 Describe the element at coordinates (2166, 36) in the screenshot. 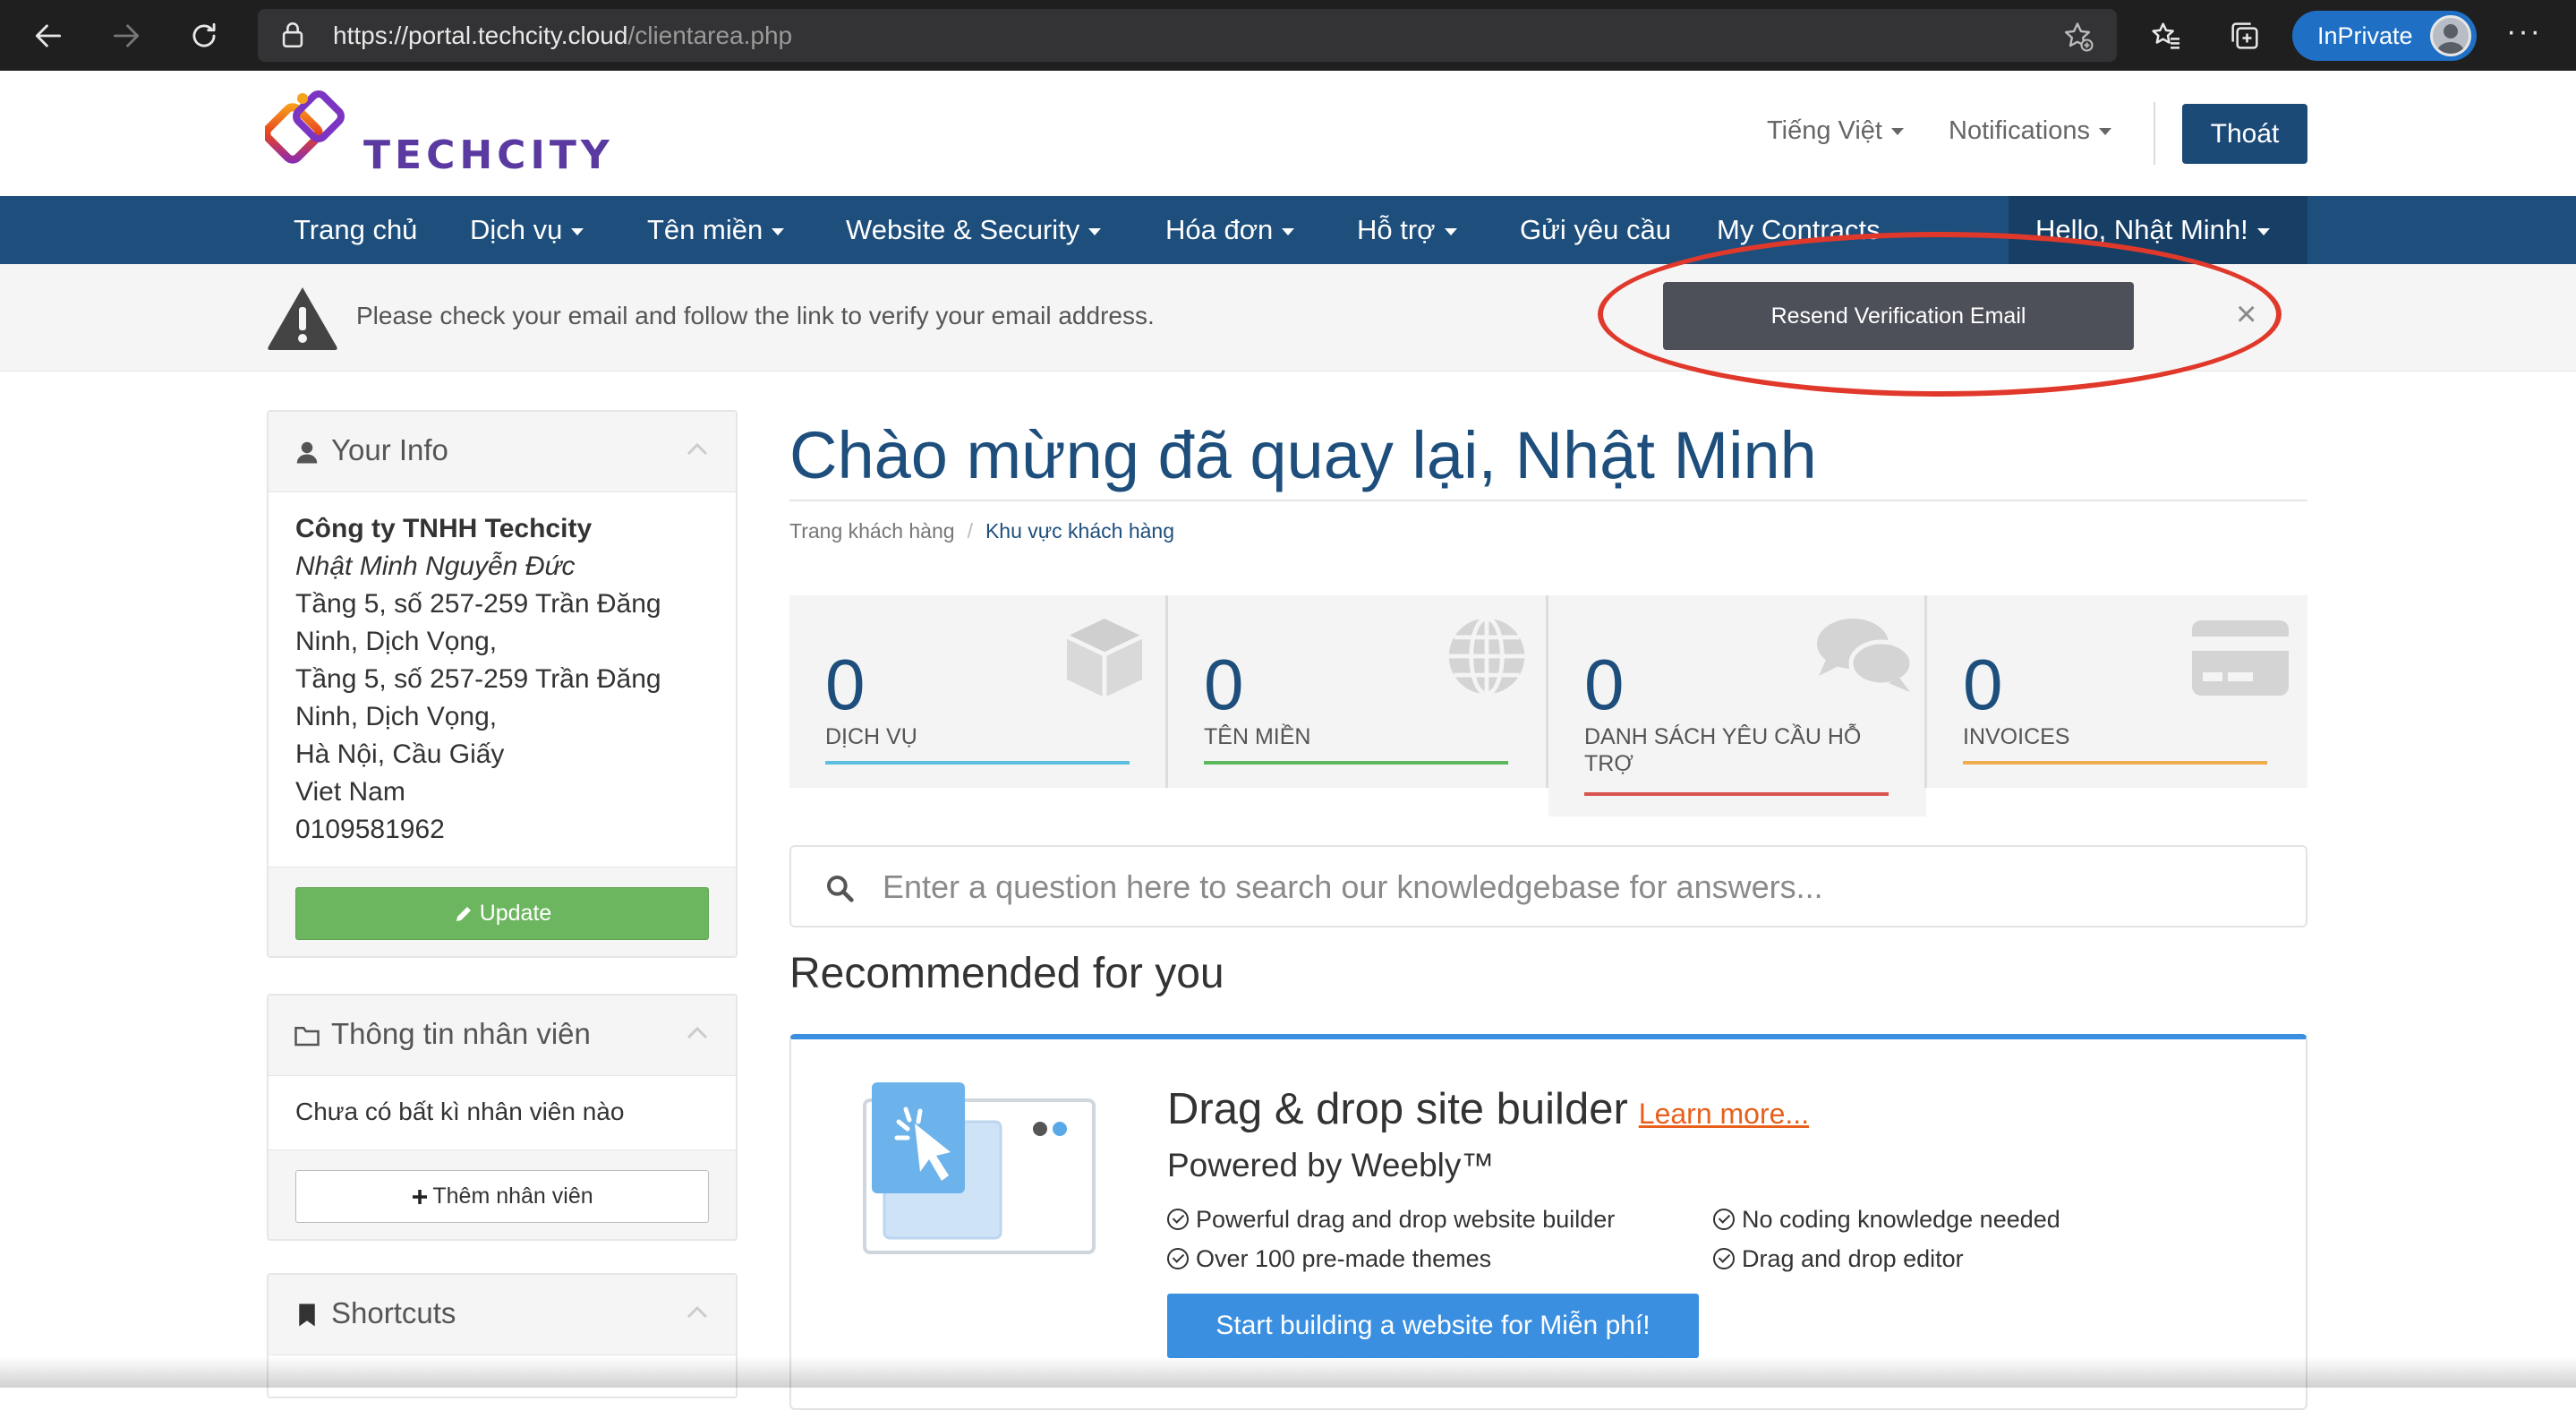

I see `favorites-icon` at that location.